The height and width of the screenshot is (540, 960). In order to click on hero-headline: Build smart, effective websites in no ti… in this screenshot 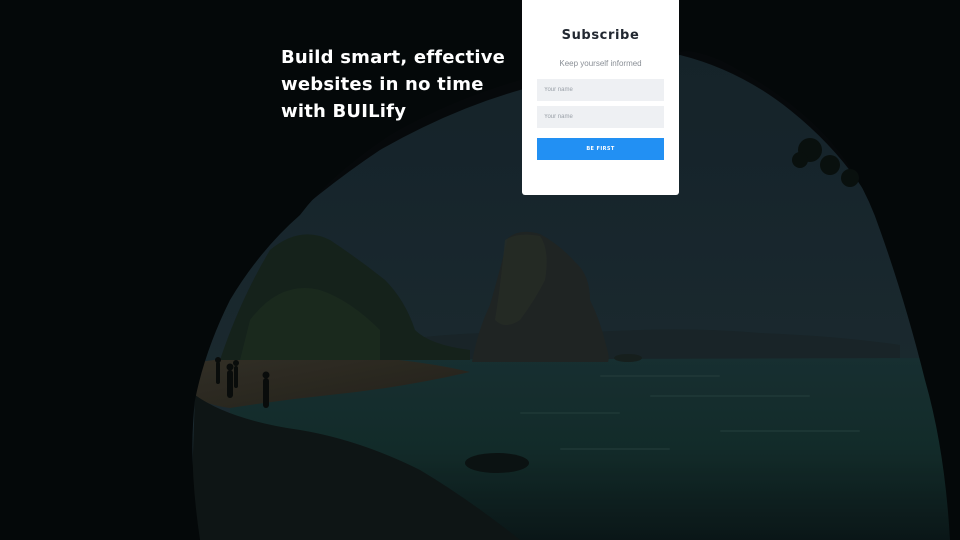, I will do `click(393, 84)`.